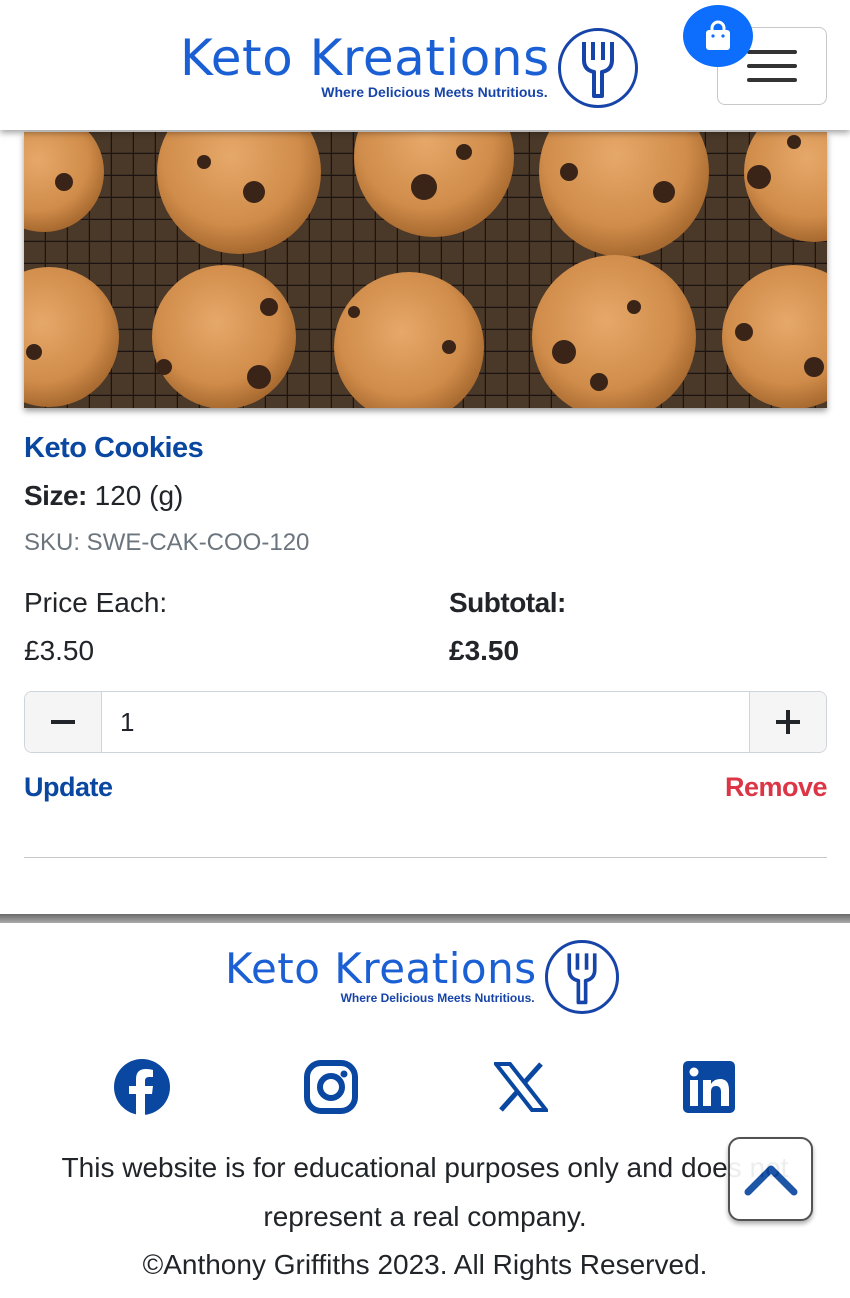  I want to click on shopping-bag-icon, so click(718, 35).